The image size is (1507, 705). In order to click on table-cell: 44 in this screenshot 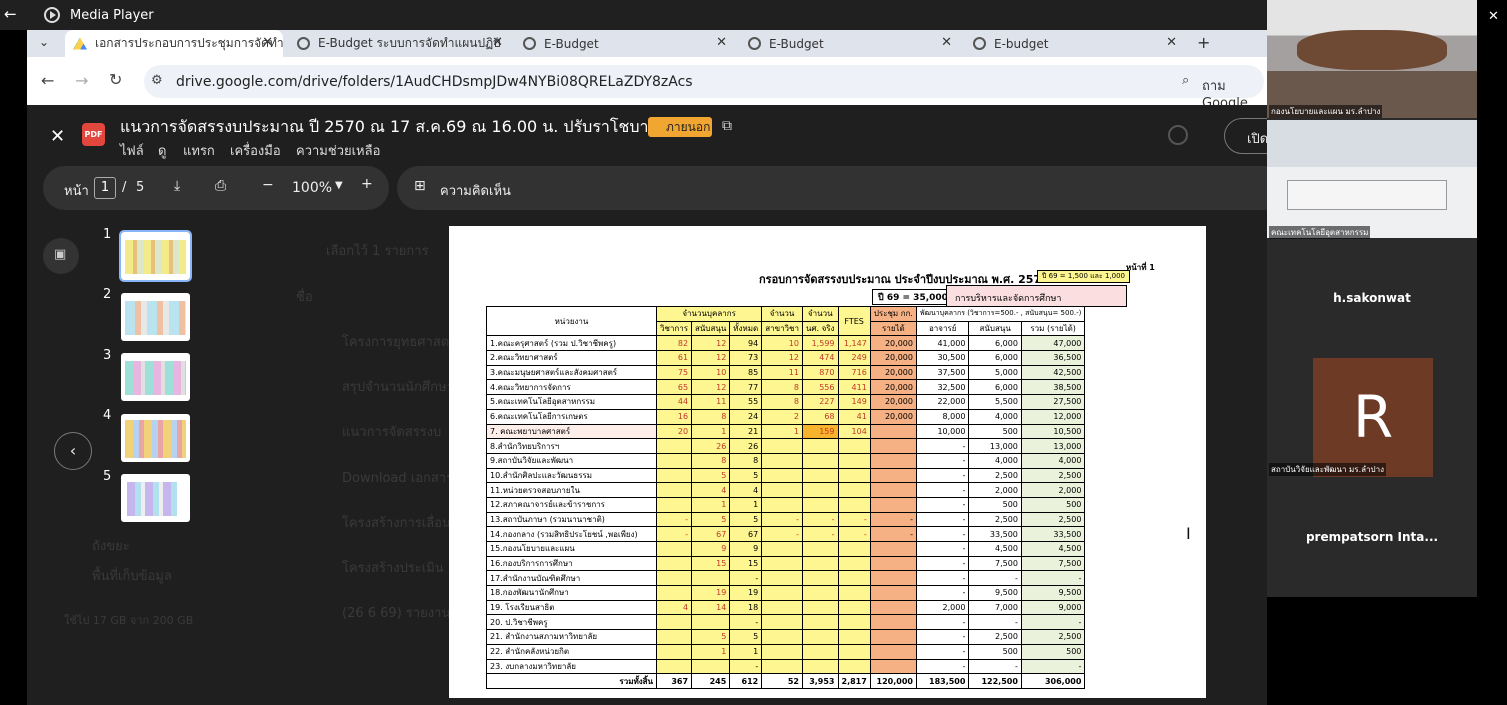, I will do `click(674, 402)`.